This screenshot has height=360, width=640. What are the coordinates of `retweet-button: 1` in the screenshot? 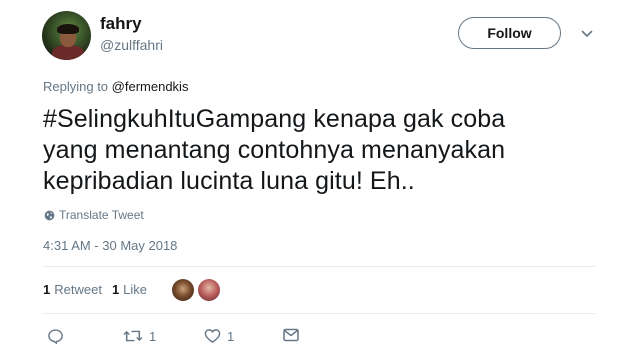 It's located at (139, 336).